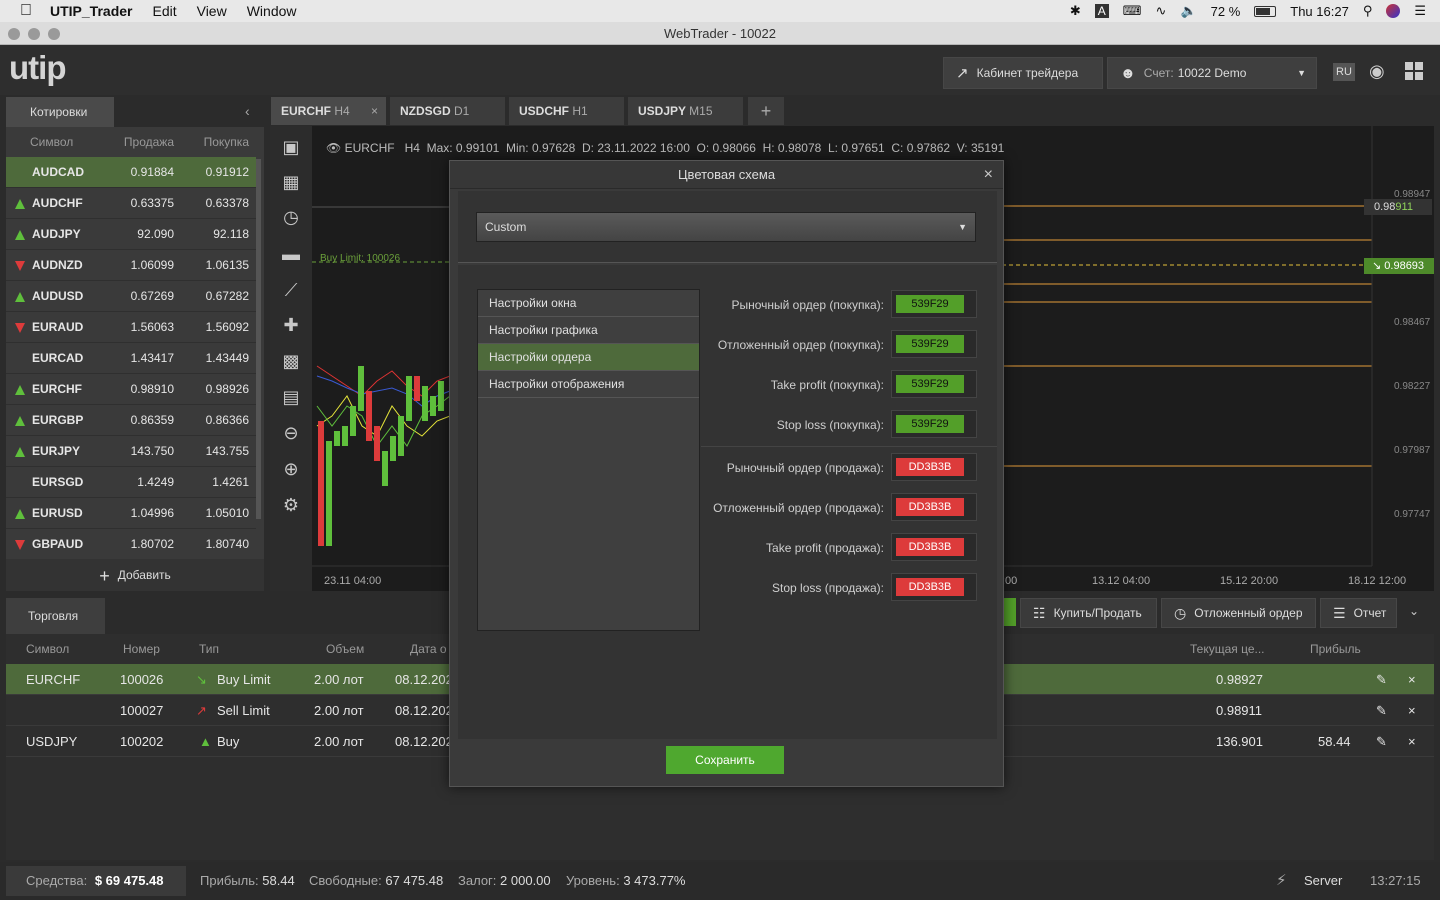 The width and height of the screenshot is (1440, 900). I want to click on quote-row-eurjpy: EURJPY 143.750 143.755, so click(131, 451).